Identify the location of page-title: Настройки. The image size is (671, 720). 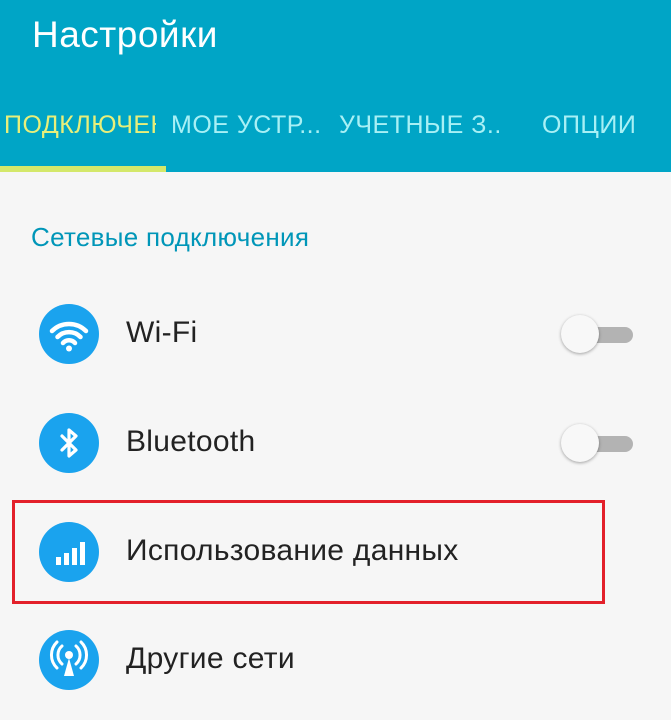
(125, 34).